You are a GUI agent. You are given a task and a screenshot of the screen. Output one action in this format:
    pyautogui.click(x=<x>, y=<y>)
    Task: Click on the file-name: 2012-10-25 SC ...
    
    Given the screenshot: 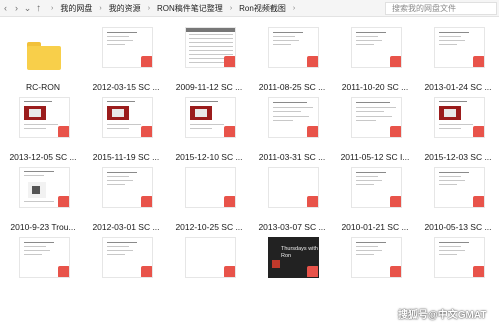 What is the action you would take?
    pyautogui.click(x=209, y=227)
    